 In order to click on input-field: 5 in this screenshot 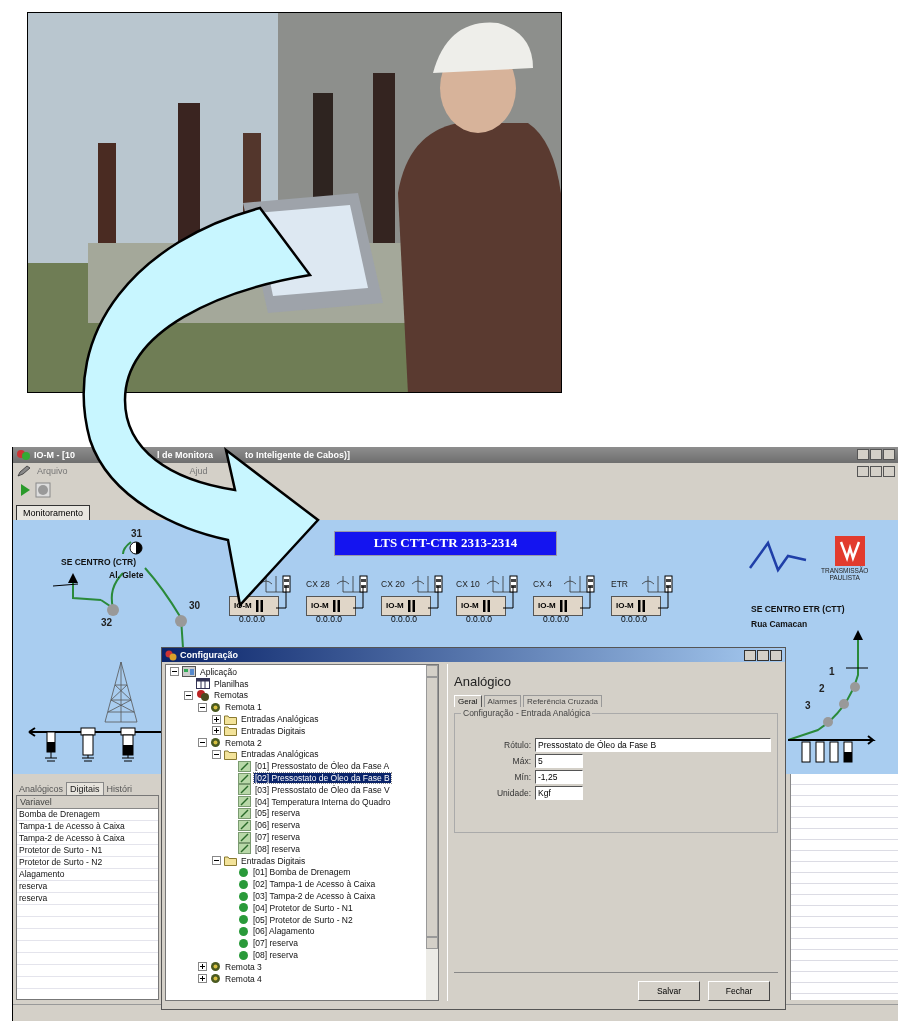, I will do `click(559, 761)`.